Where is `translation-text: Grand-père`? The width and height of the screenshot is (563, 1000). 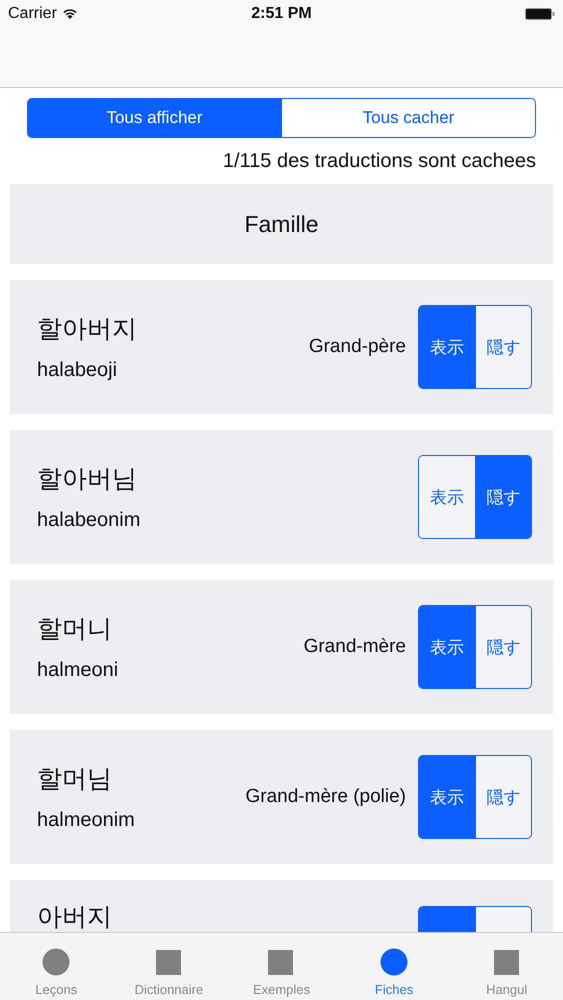
translation-text: Grand-père is located at coordinates (357, 347).